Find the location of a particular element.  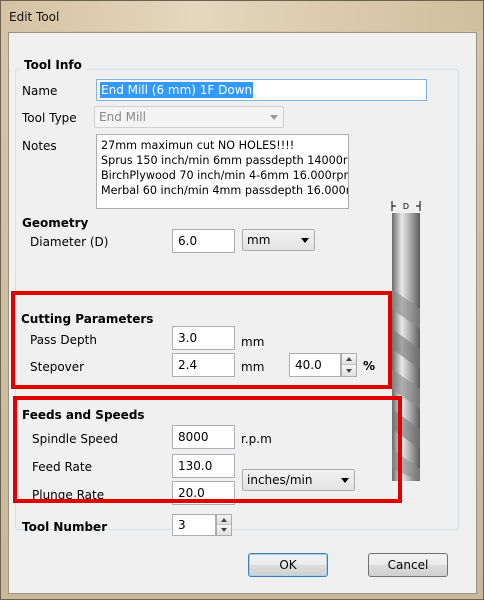

notes-line: BirchPlywood 70 inch/min 4-6mm 16.000rpm is located at coordinates (225, 175).